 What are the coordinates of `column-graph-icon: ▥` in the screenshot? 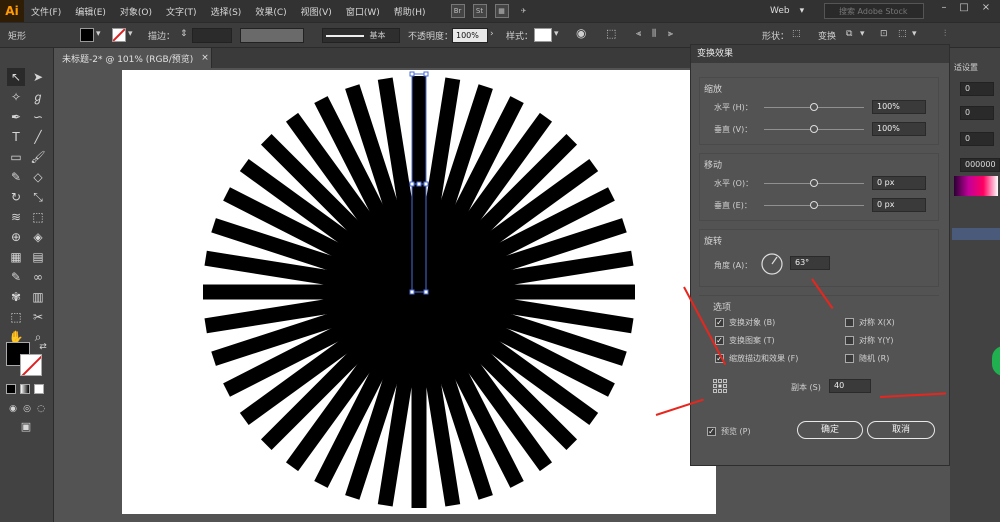 It's located at (38, 297).